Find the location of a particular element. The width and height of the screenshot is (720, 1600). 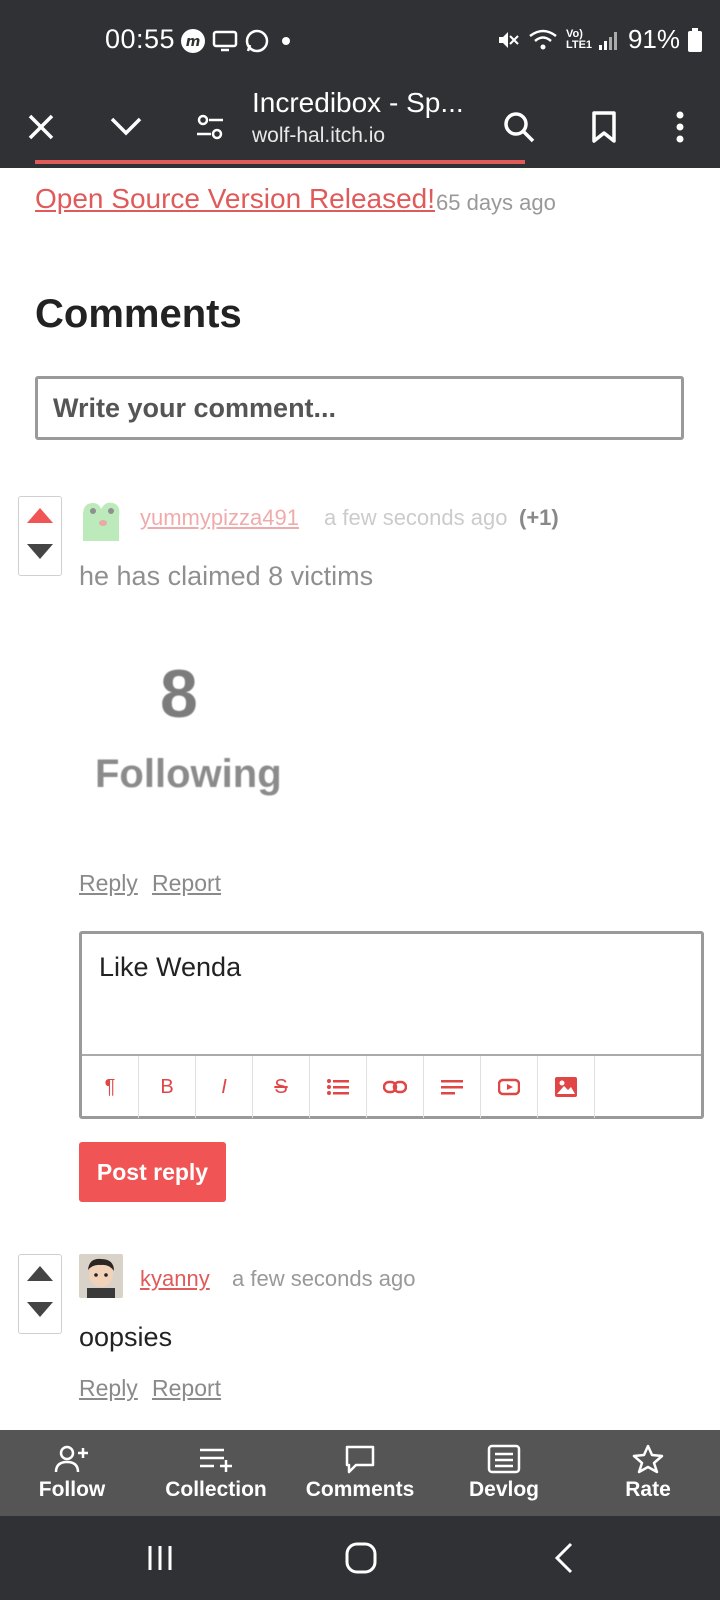

follow-tab: Follow is located at coordinates (72, 1473).